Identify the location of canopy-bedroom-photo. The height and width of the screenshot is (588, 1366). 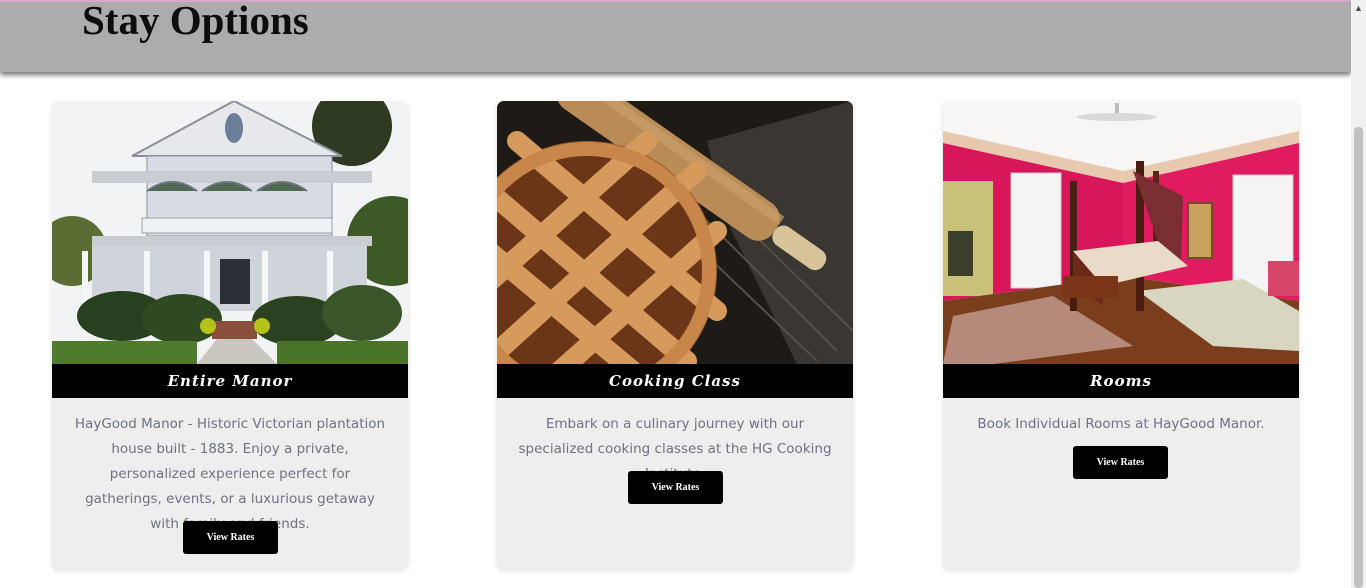
(1121, 232).